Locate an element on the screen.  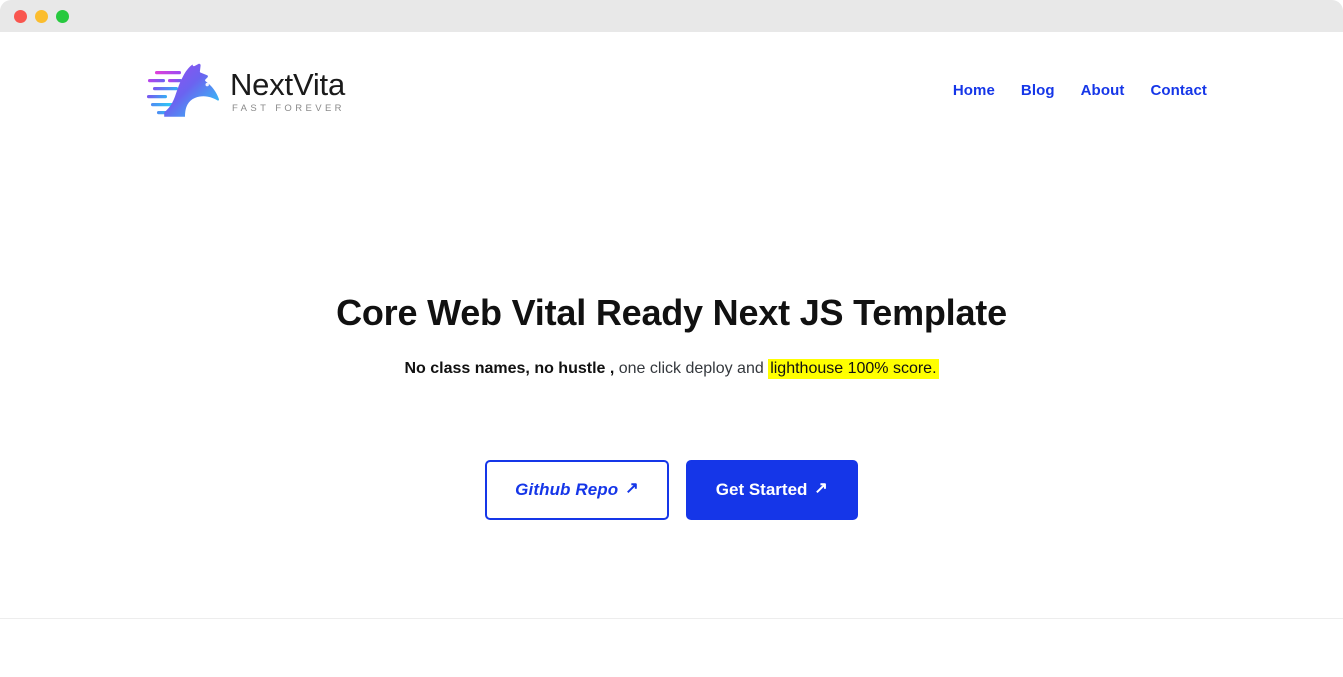
horse-head-speed-icon is located at coordinates (183, 91).